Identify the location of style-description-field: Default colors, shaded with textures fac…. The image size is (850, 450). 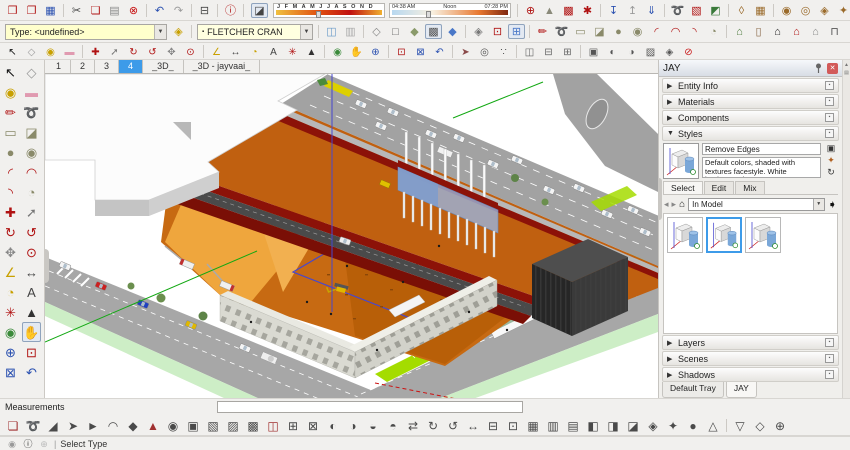
(761, 167).